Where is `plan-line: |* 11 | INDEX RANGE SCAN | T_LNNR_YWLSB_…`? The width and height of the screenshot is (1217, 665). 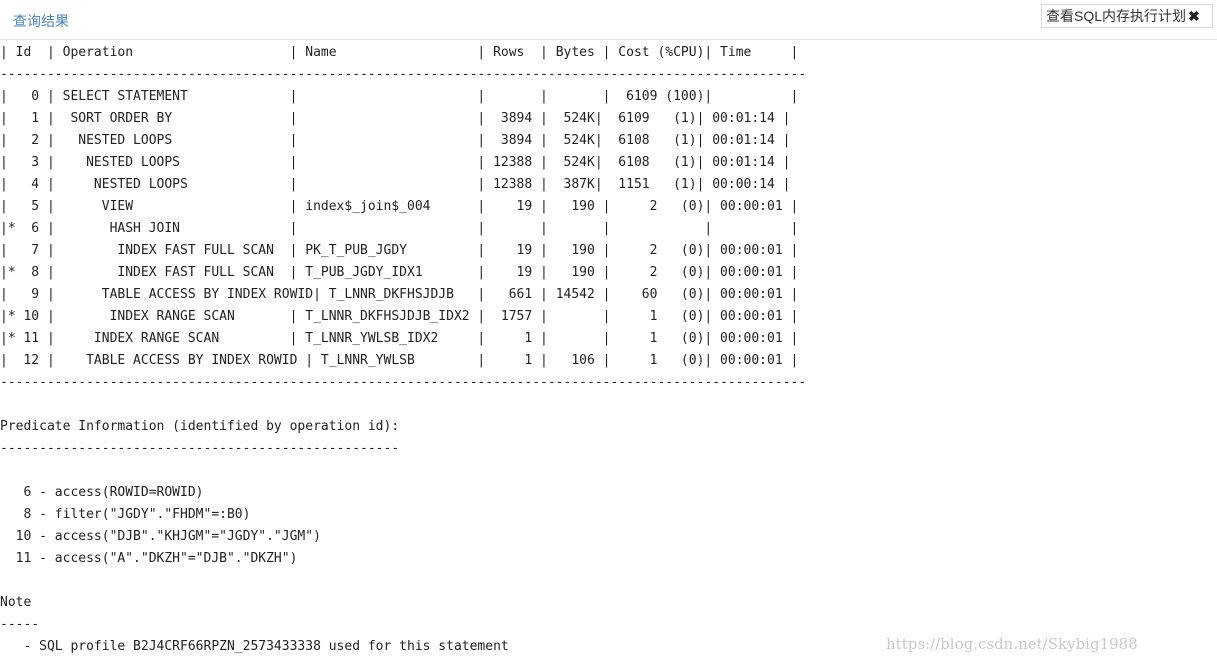
plan-line: |* 11 | INDEX RANGE SCAN | T_LNNR_YWLSB_… is located at coordinates (399, 338).